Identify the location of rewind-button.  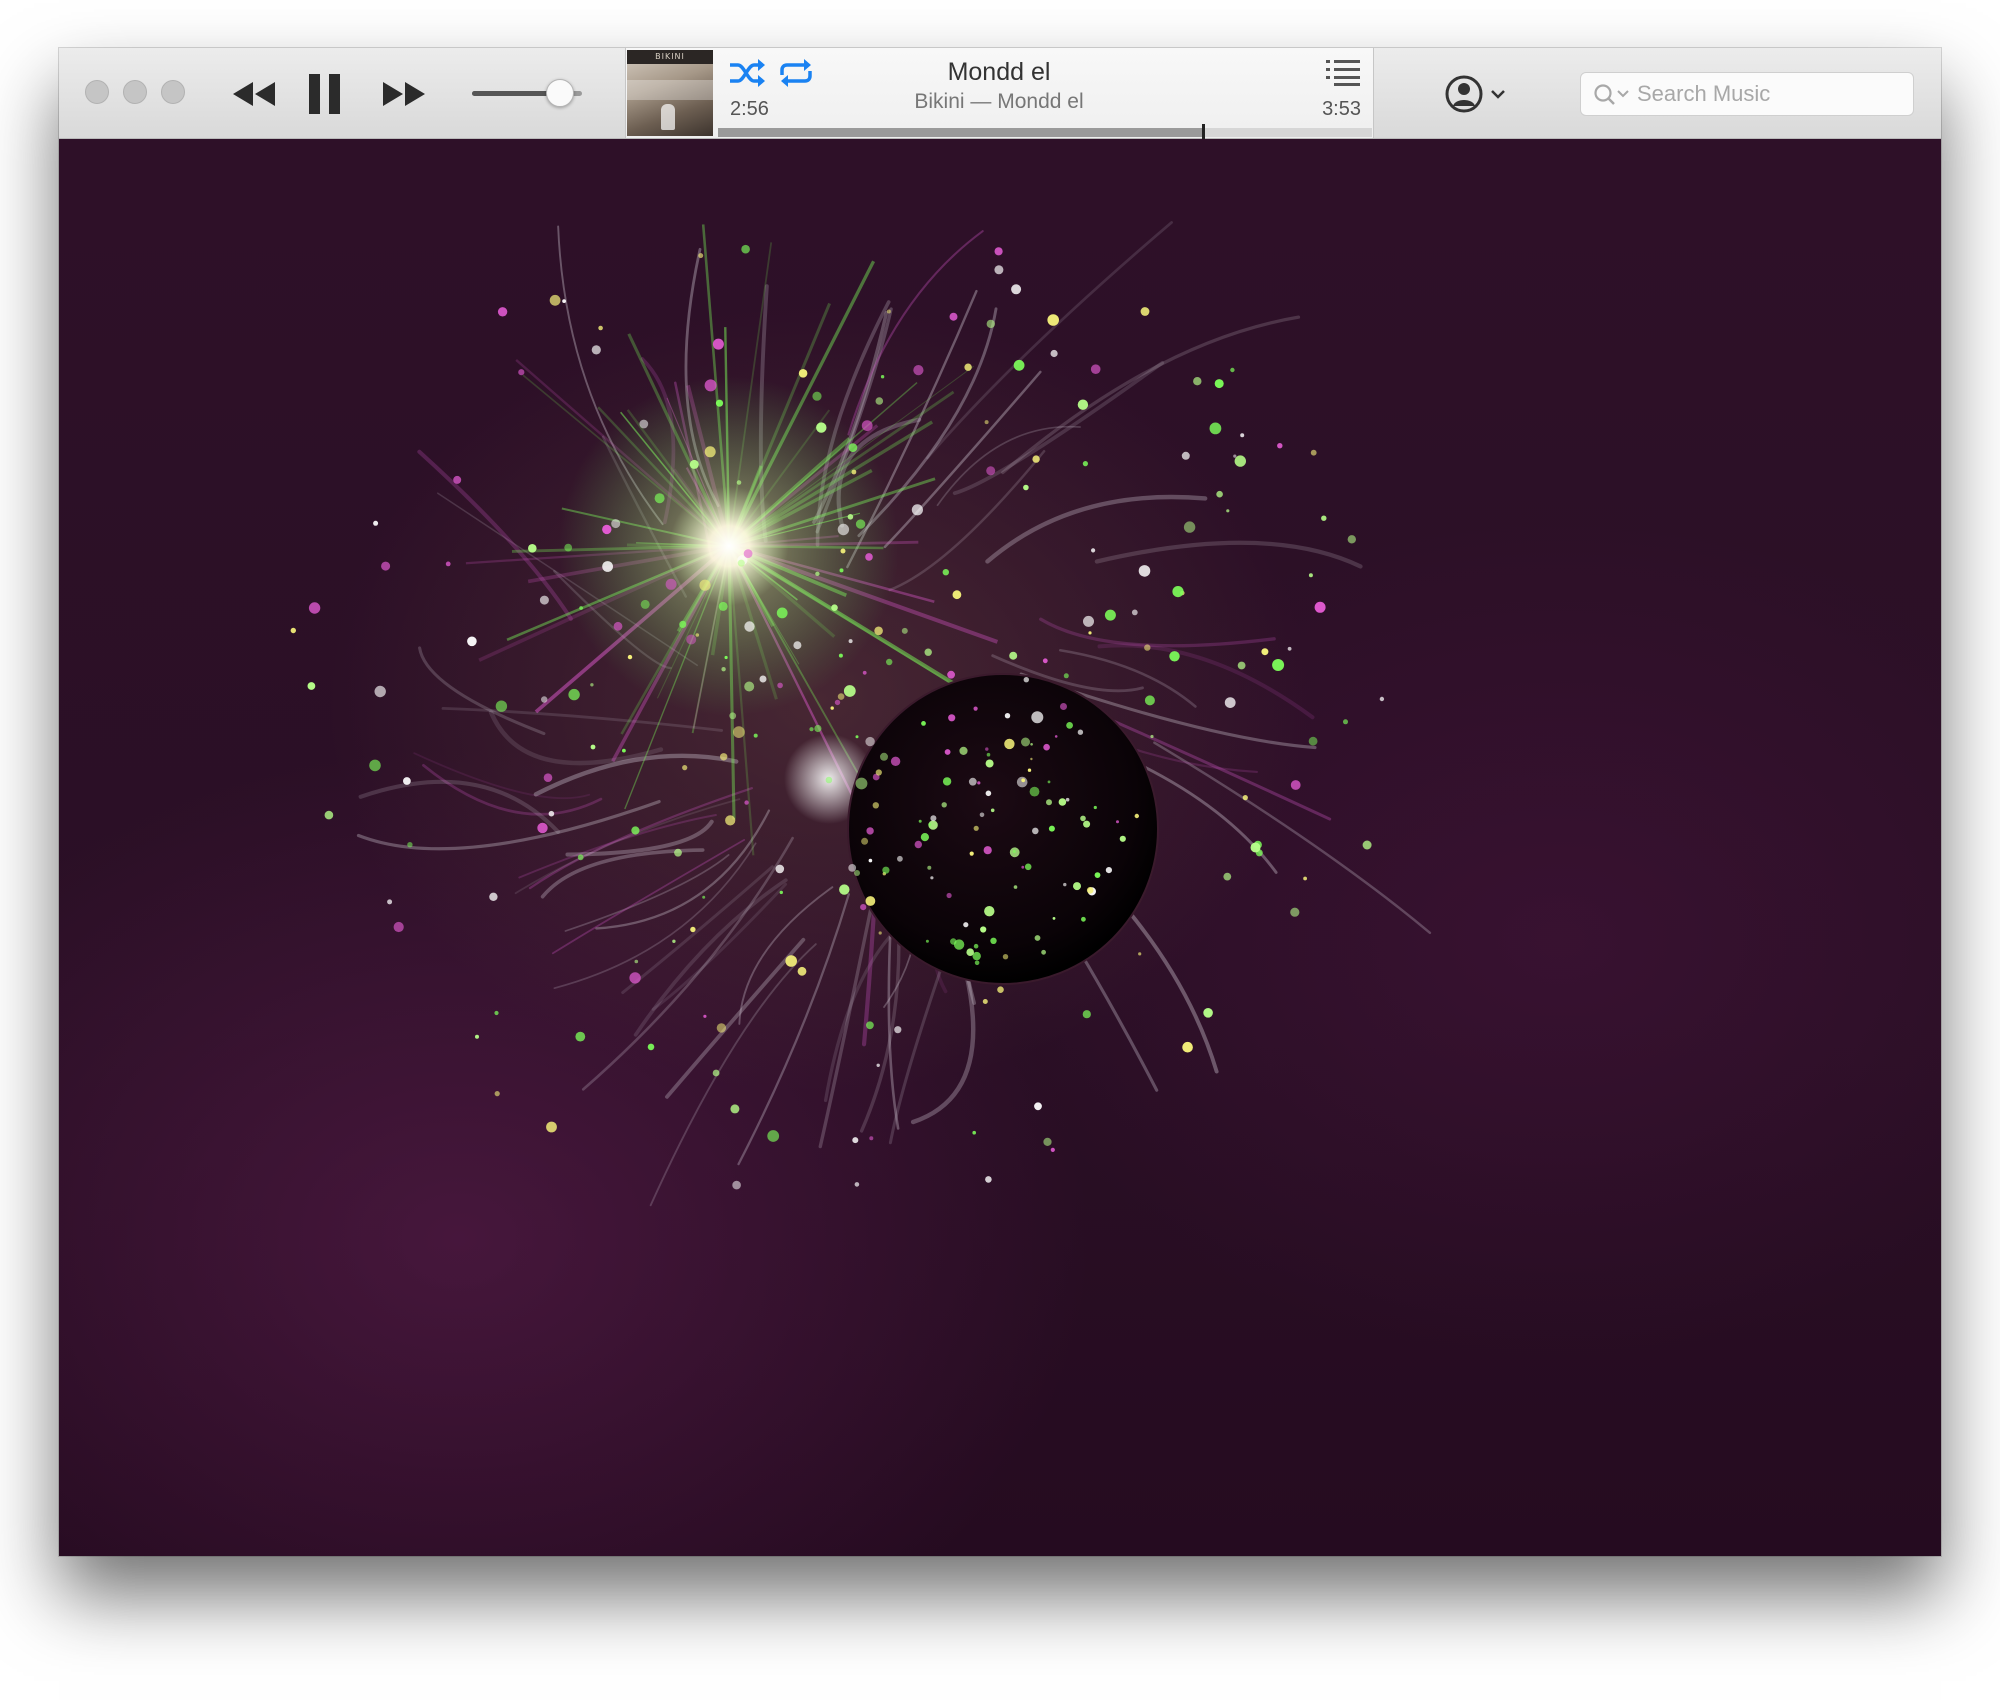
(253, 94).